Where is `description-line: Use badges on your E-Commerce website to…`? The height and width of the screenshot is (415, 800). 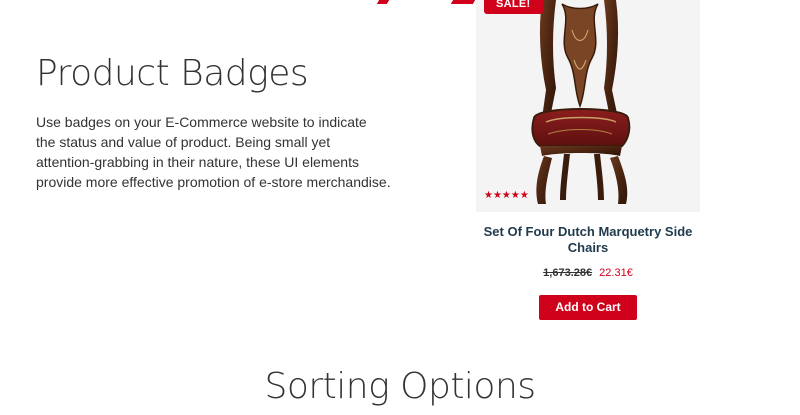
description-line: Use badges on your E-Commerce website to… is located at coordinates (201, 122).